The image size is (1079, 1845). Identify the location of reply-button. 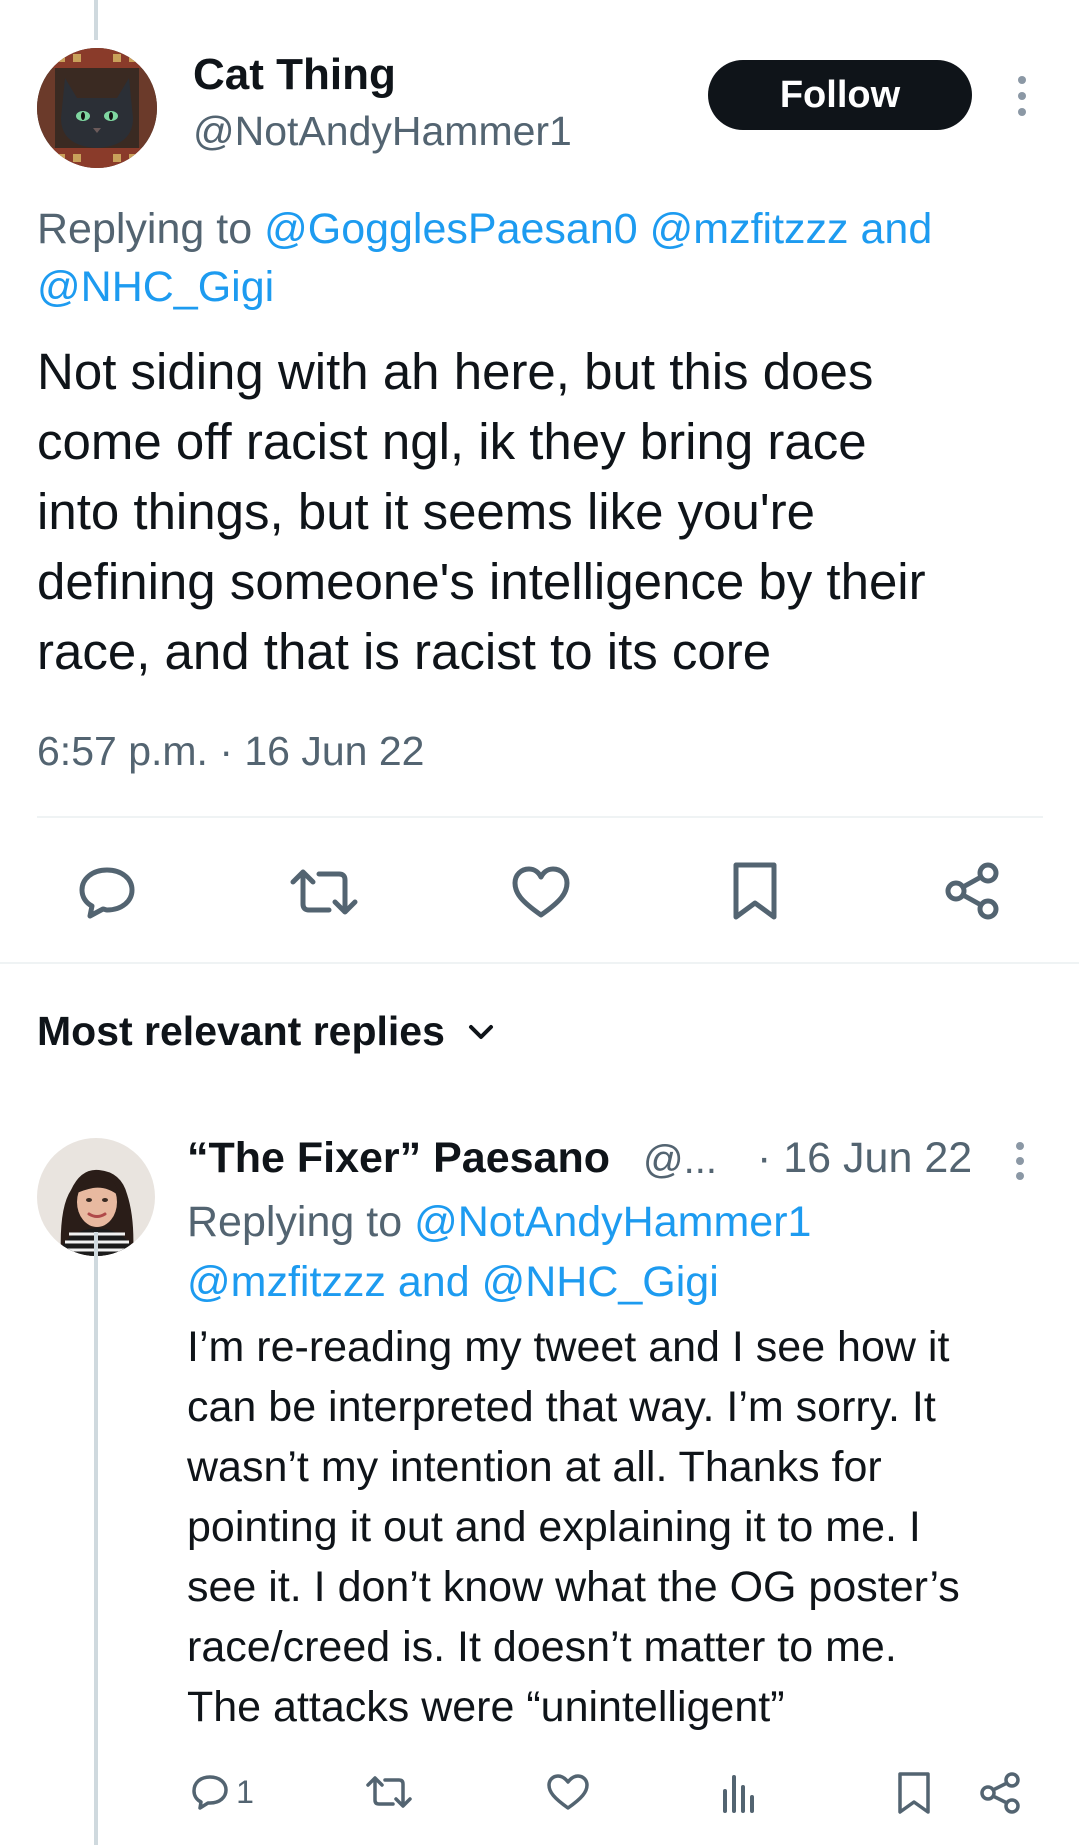
(107, 892).